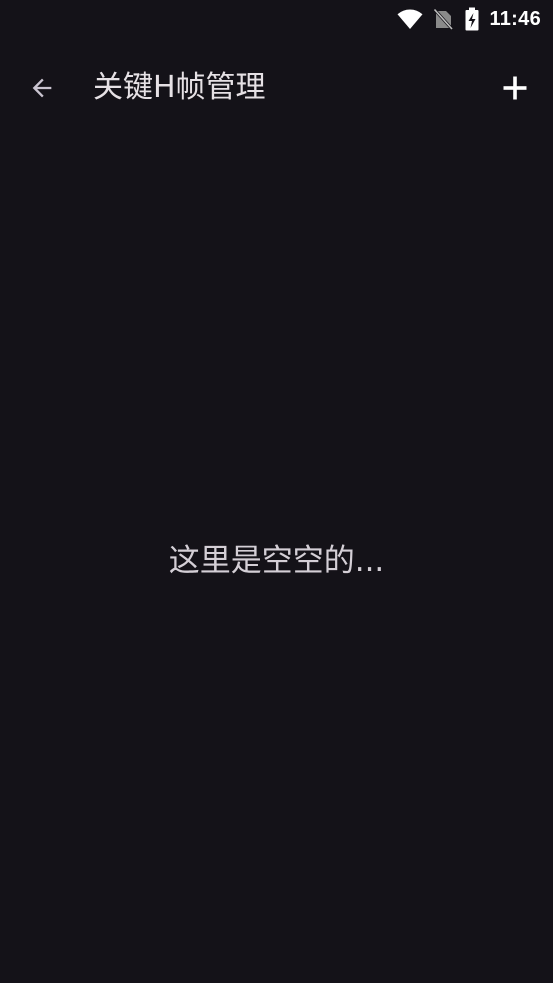 This screenshot has width=553, height=983. What do you see at coordinates (179, 87) in the screenshot?
I see `page-title: 关键H帧管理` at bounding box center [179, 87].